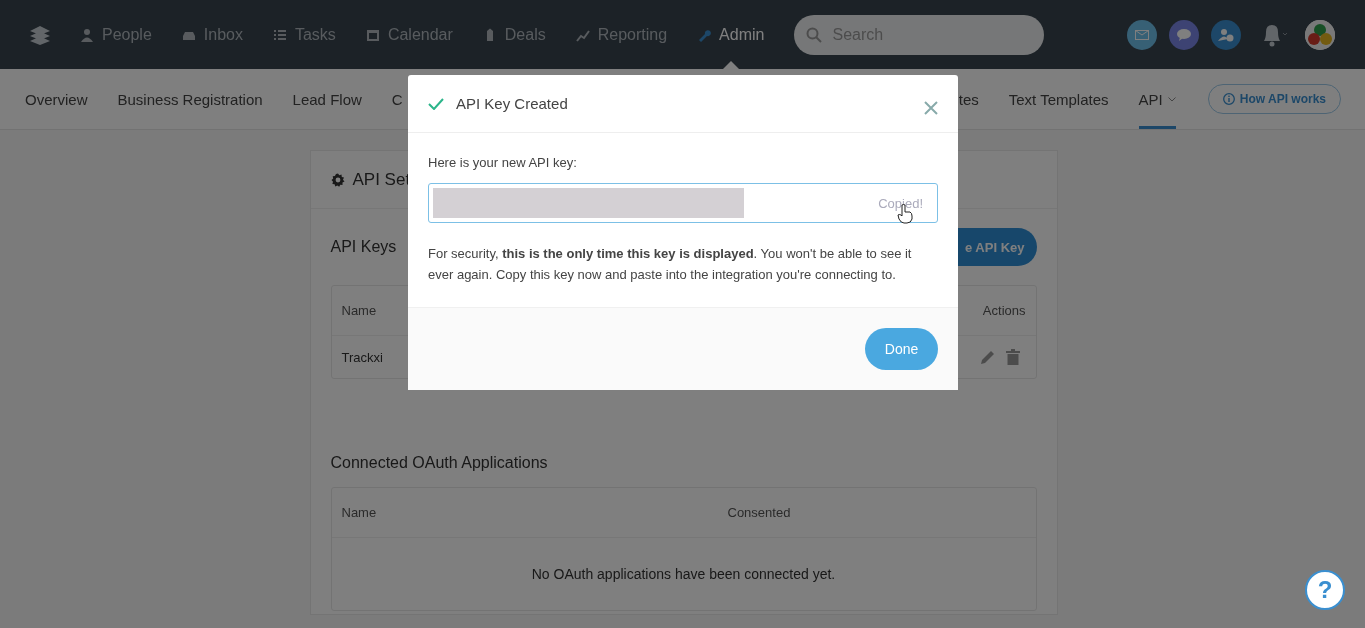 Image resolution: width=1365 pixels, height=628 pixels. What do you see at coordinates (1325, 590) in the screenshot?
I see `help-button: ?` at bounding box center [1325, 590].